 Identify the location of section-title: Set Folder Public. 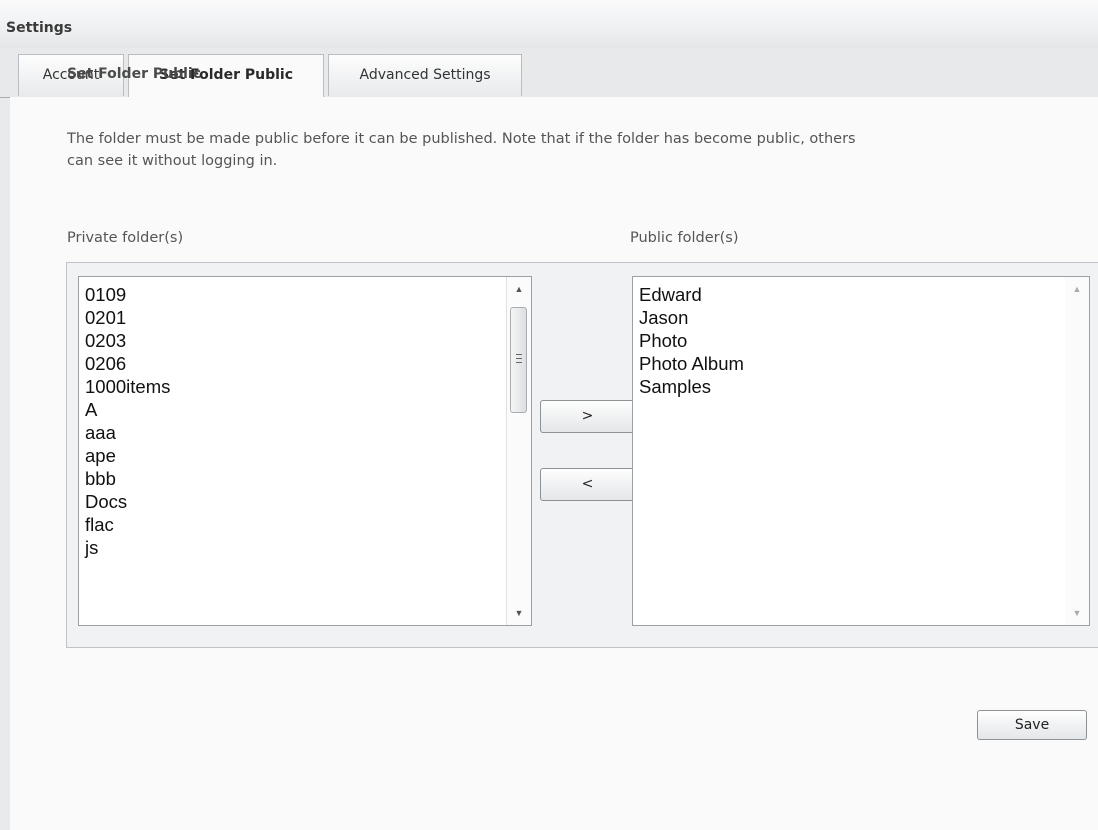
(134, 74).